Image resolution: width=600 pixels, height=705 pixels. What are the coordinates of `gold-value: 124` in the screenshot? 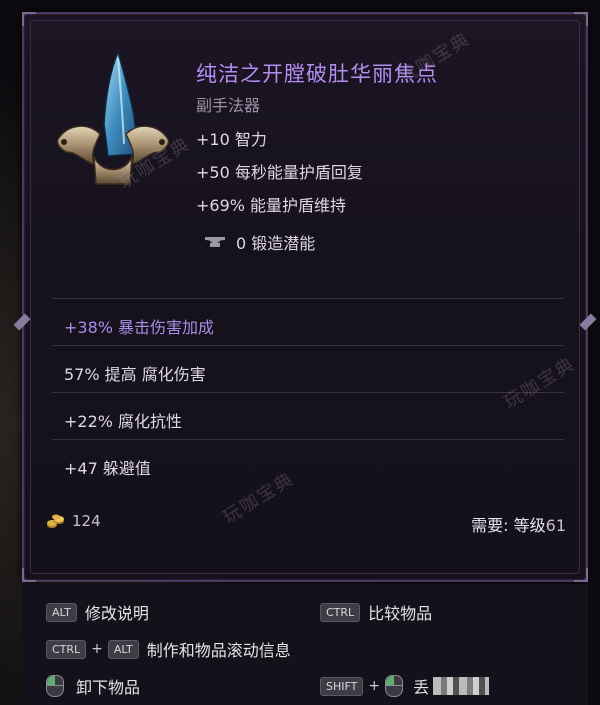 It's located at (73, 521).